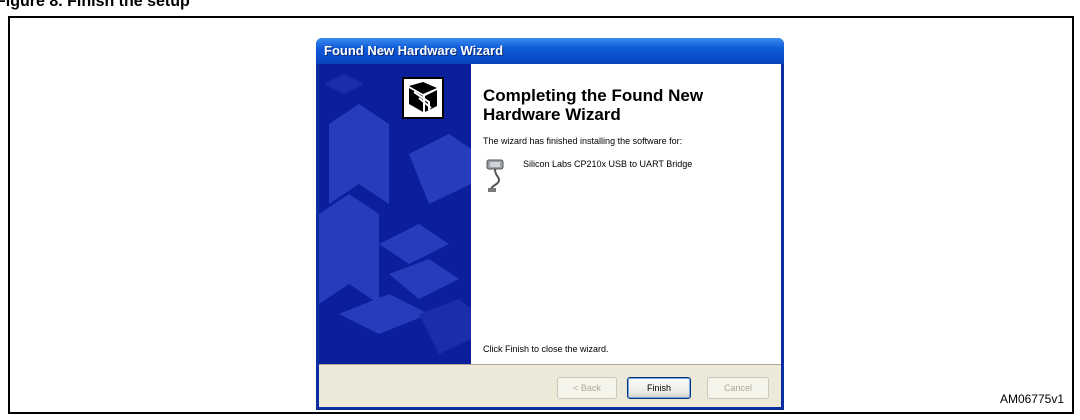  I want to click on back-button: < Back, so click(587, 388).